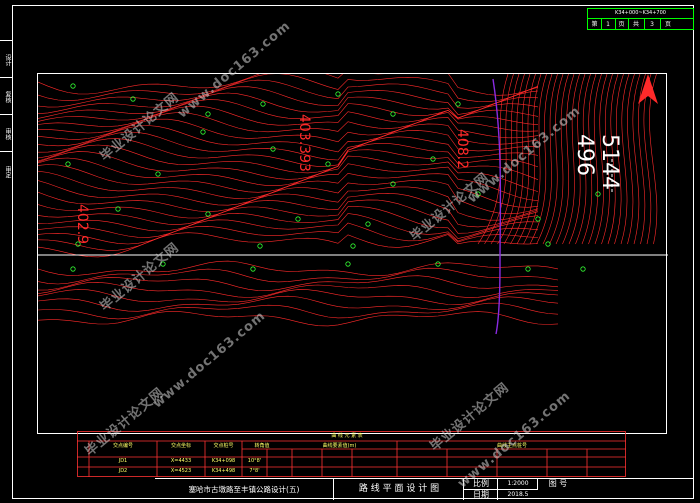 The height and width of the screenshot is (503, 700). What do you see at coordinates (557, 484) in the screenshot?
I see `drawing-no-label: 图 号` at bounding box center [557, 484].